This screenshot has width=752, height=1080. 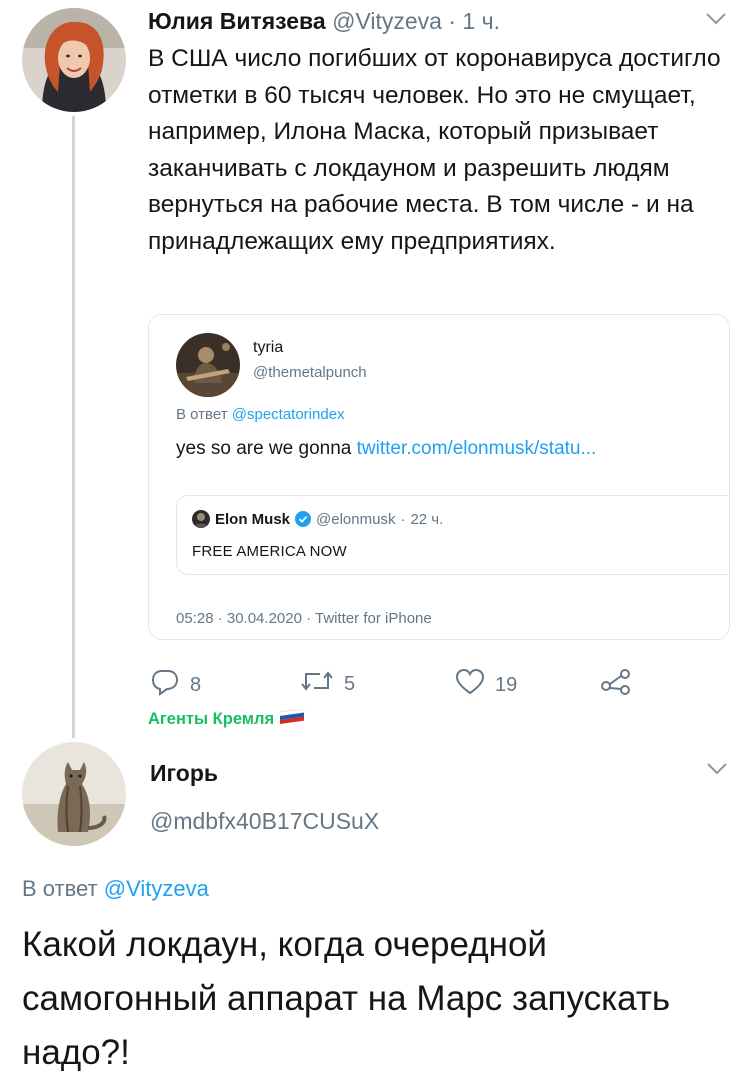 What do you see at coordinates (196, 684) in the screenshot?
I see `reply-count: 8` at bounding box center [196, 684].